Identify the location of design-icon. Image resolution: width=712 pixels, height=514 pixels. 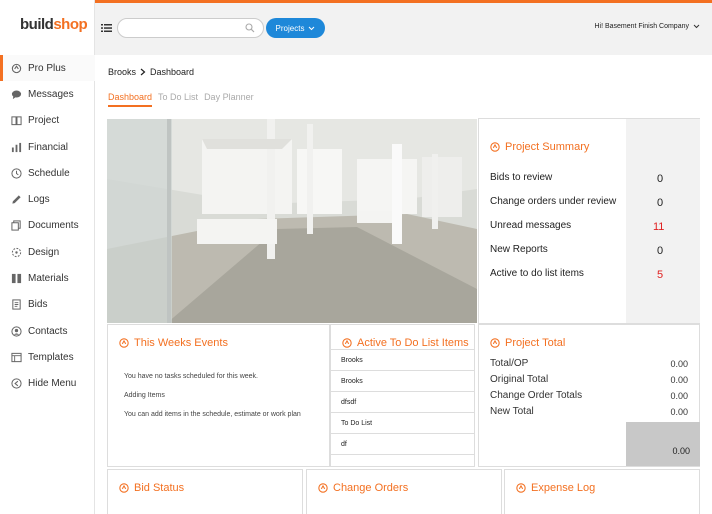
(16, 252).